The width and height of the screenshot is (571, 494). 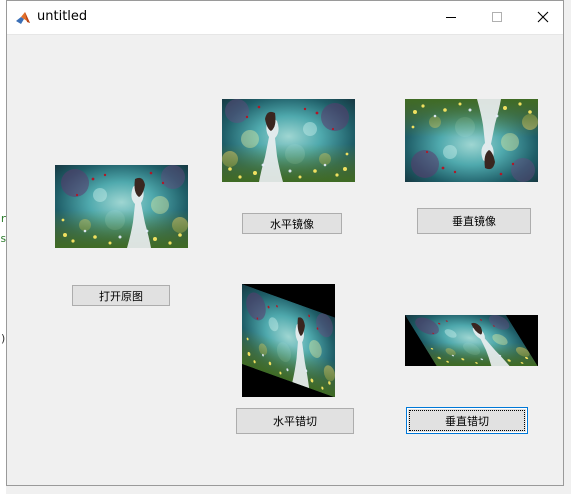 I want to click on focus-ring, so click(x=467, y=420).